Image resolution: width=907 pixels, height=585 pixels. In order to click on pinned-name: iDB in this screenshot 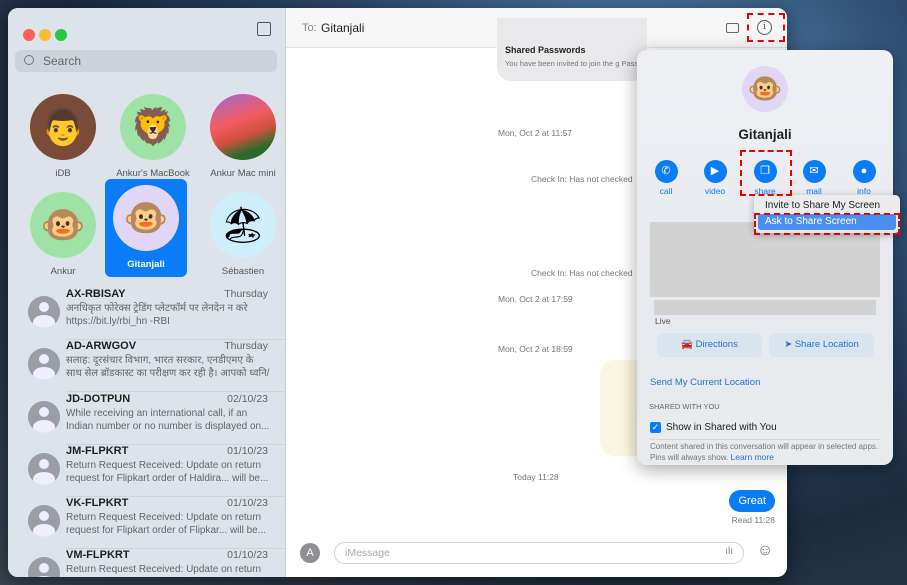, I will do `click(63, 173)`.